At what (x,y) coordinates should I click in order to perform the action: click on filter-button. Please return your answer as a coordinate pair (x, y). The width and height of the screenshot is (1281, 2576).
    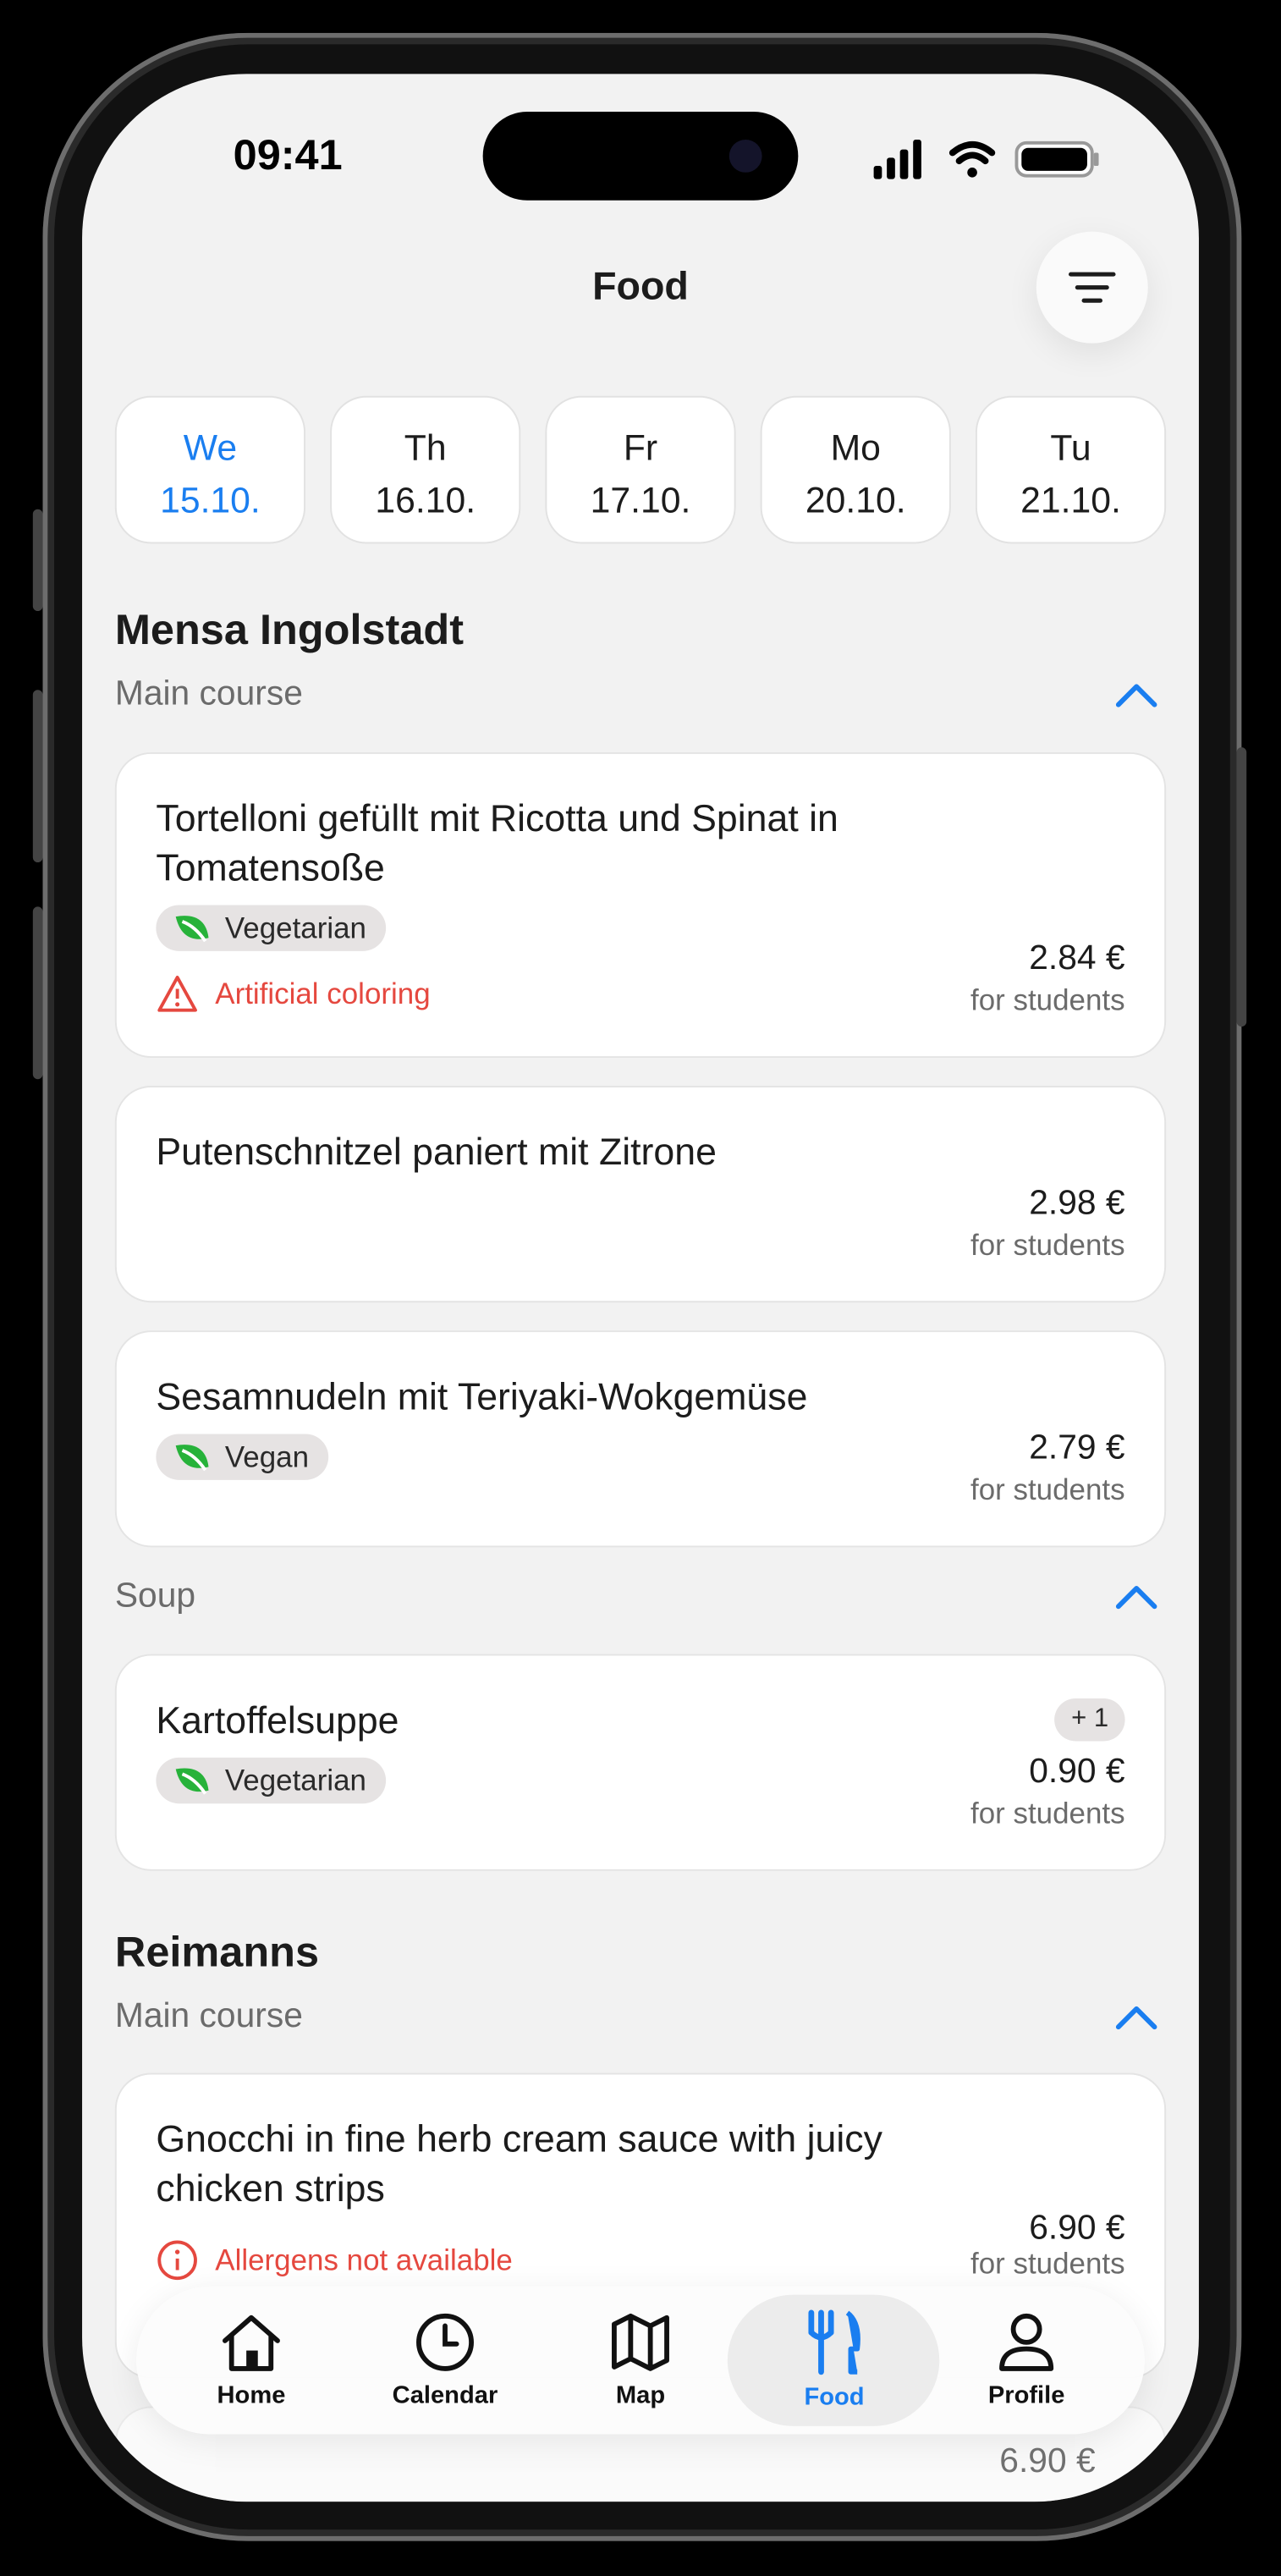
    Looking at the image, I should click on (1092, 287).